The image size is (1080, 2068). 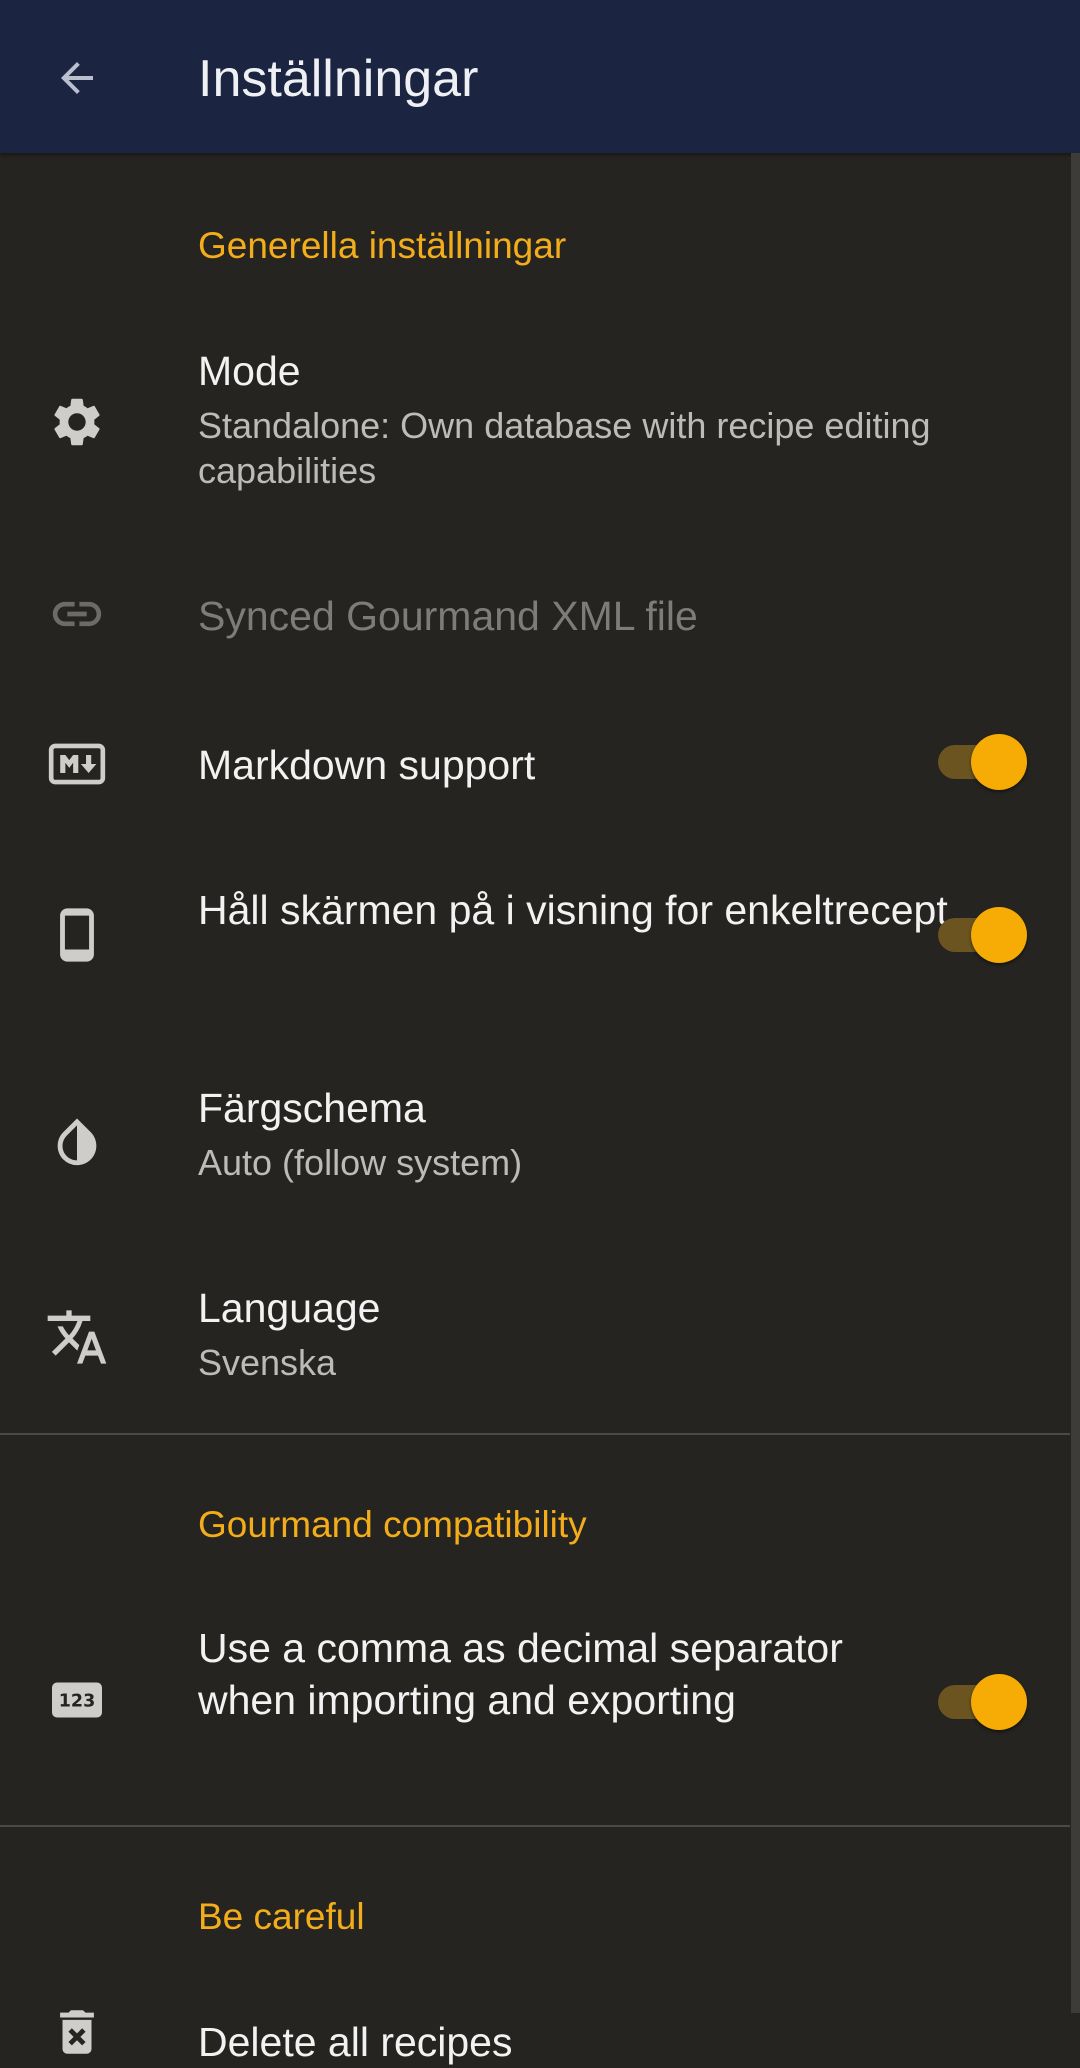 I want to click on setting-color-scheme: Färgschema Auto (follow system), so click(x=535, y=1140).